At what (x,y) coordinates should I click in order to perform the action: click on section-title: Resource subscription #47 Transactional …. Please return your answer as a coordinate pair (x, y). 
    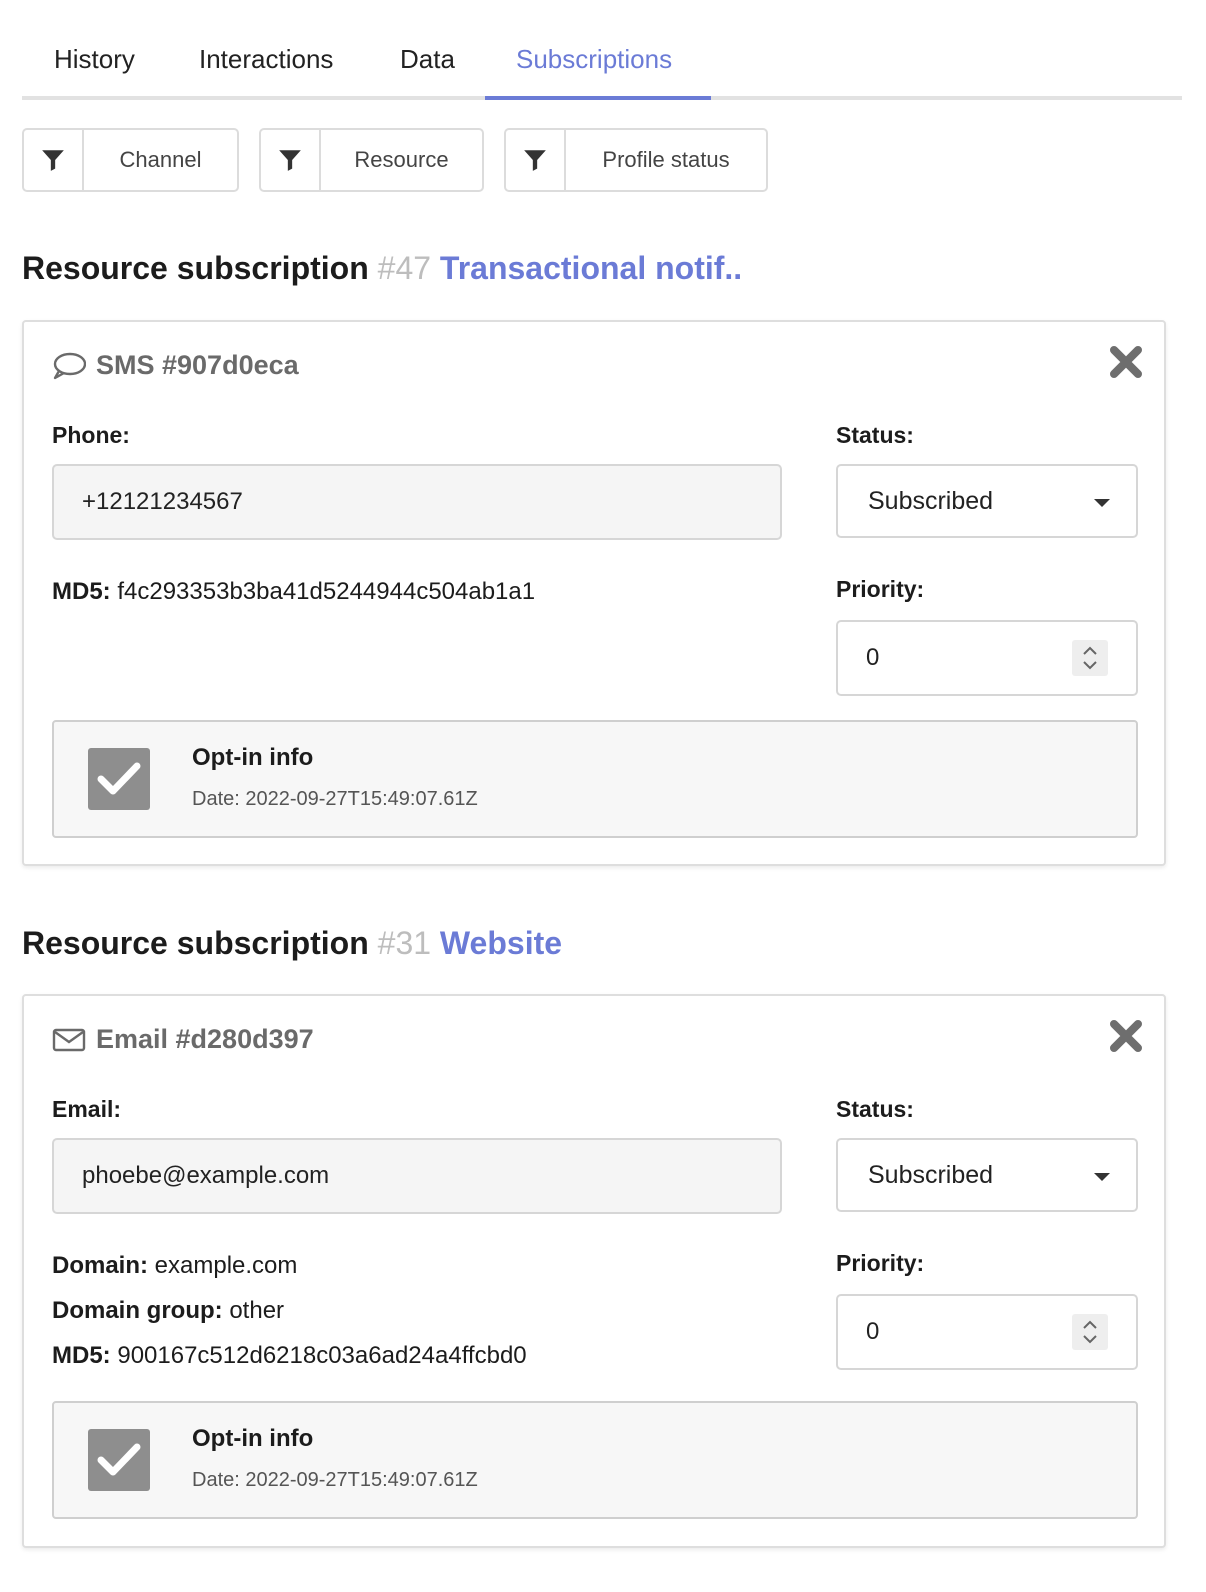
    Looking at the image, I should click on (382, 268).